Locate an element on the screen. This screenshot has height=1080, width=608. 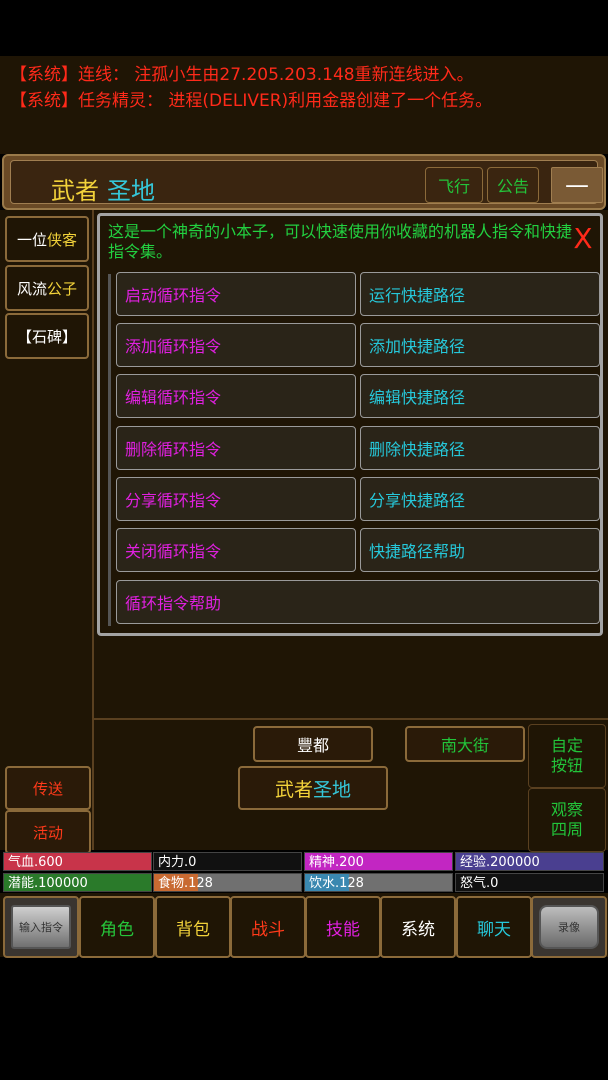
dialog-scroll-bar is located at coordinates (109, 450).